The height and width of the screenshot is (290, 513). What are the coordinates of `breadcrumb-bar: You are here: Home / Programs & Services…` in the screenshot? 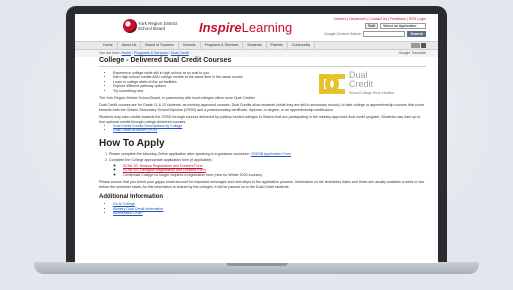 It's located at (256, 53).